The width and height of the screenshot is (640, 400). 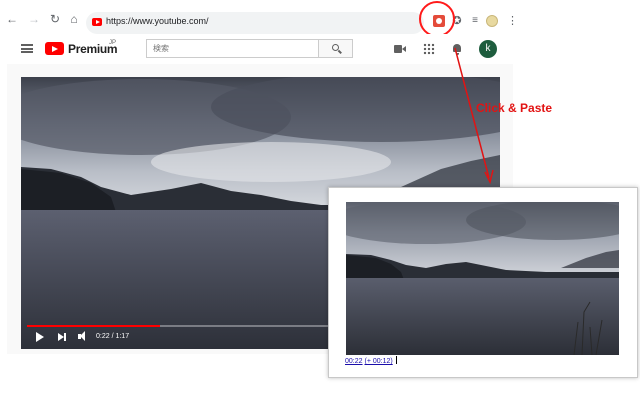 I want to click on search-box, so click(x=232, y=48).